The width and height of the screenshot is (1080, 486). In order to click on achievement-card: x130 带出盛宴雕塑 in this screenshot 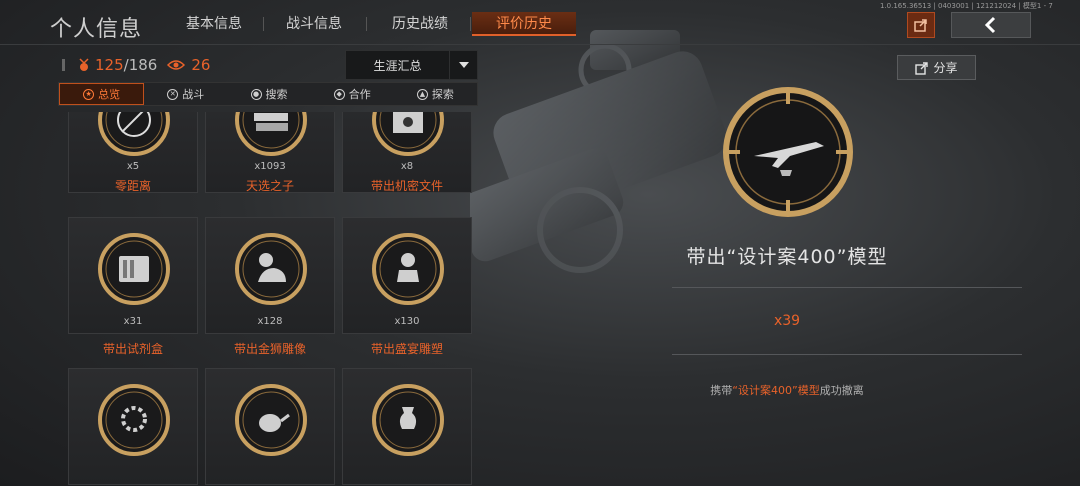, I will do `click(407, 286)`.